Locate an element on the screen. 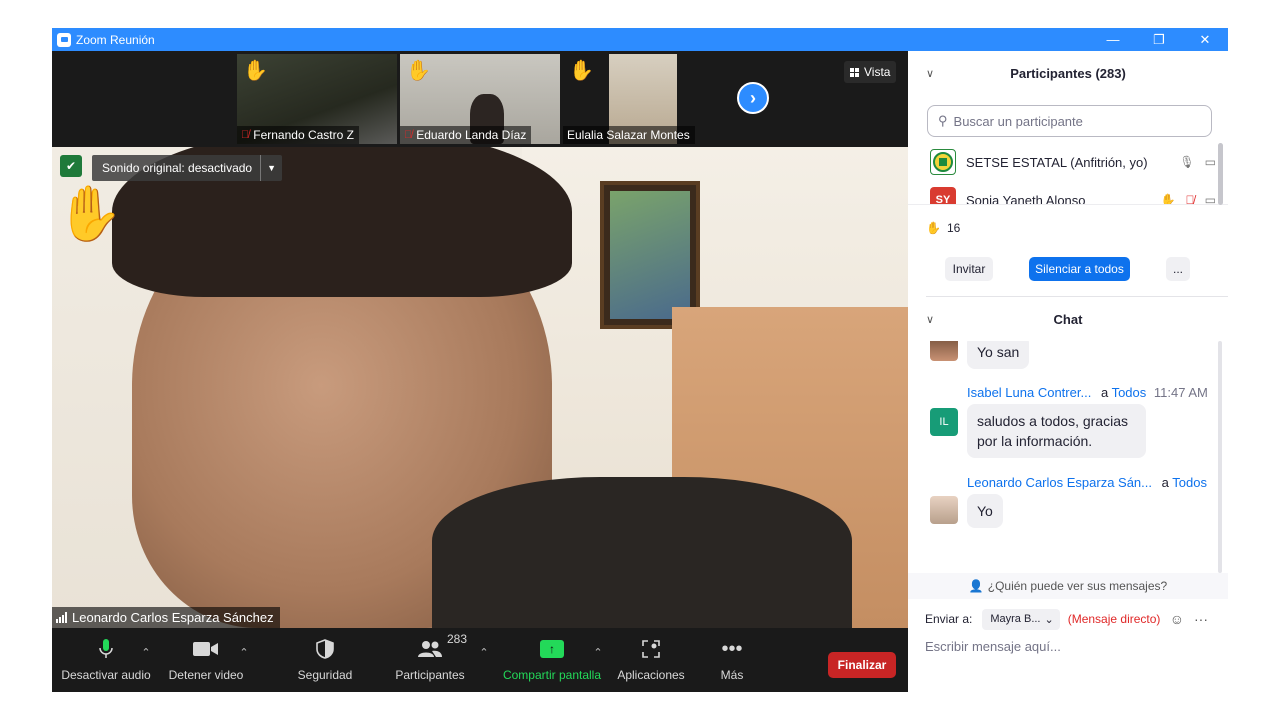 This screenshot has width=1280, height=720. window-title: Zoom Reunión is located at coordinates (115, 39).